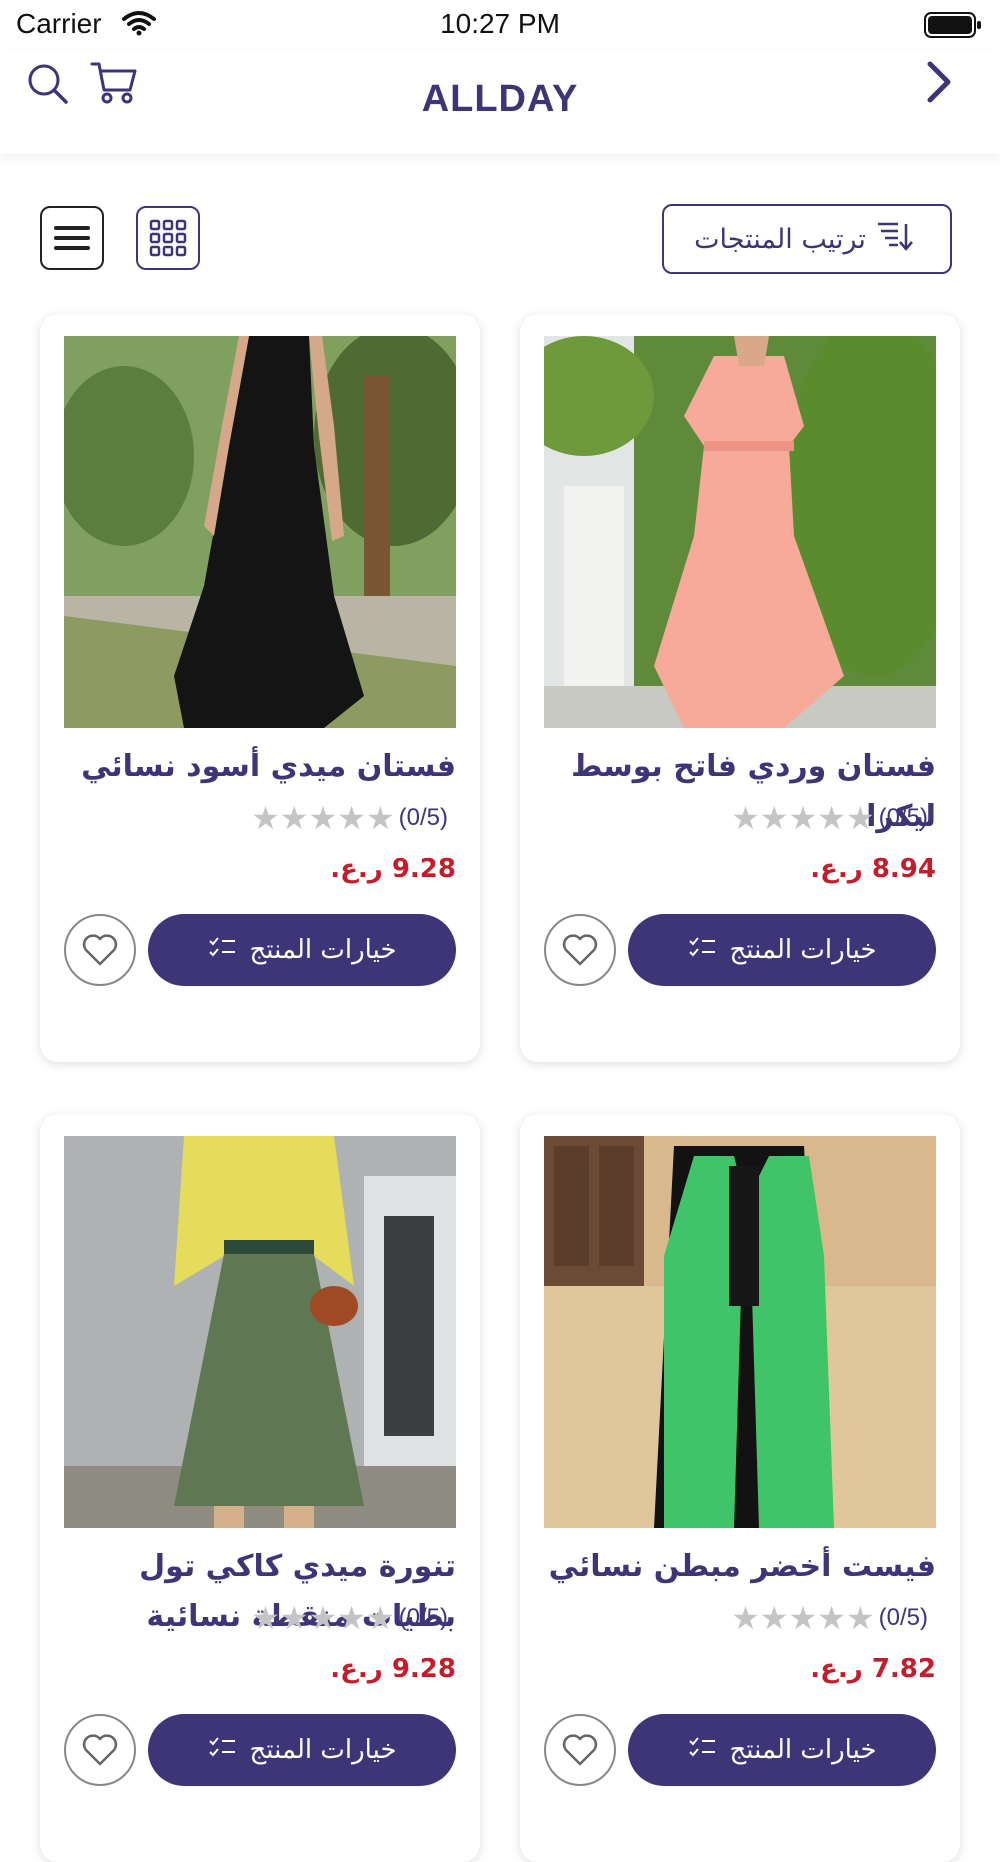  I want to click on grid-view-button, so click(168, 238).